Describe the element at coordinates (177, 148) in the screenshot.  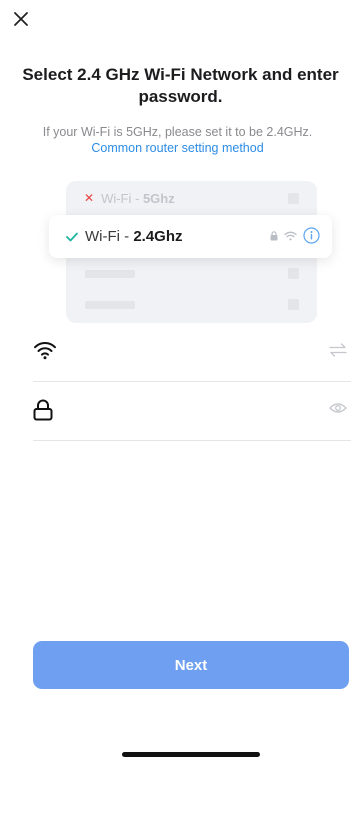
I see `router-setting-link: Common router setting method` at that location.